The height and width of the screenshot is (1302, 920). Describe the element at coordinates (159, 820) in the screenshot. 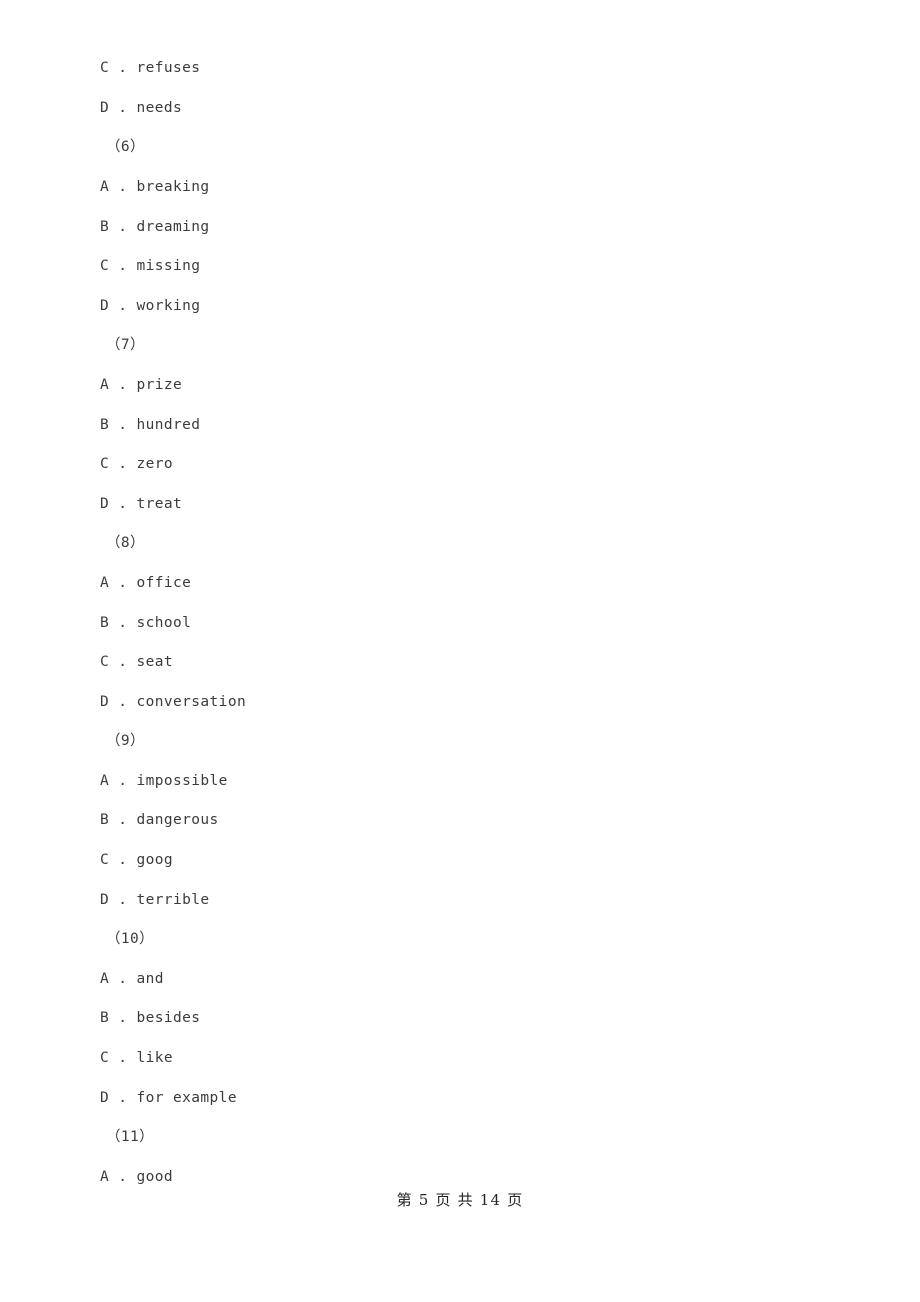

I see `answer-option: B . dangerous` at that location.